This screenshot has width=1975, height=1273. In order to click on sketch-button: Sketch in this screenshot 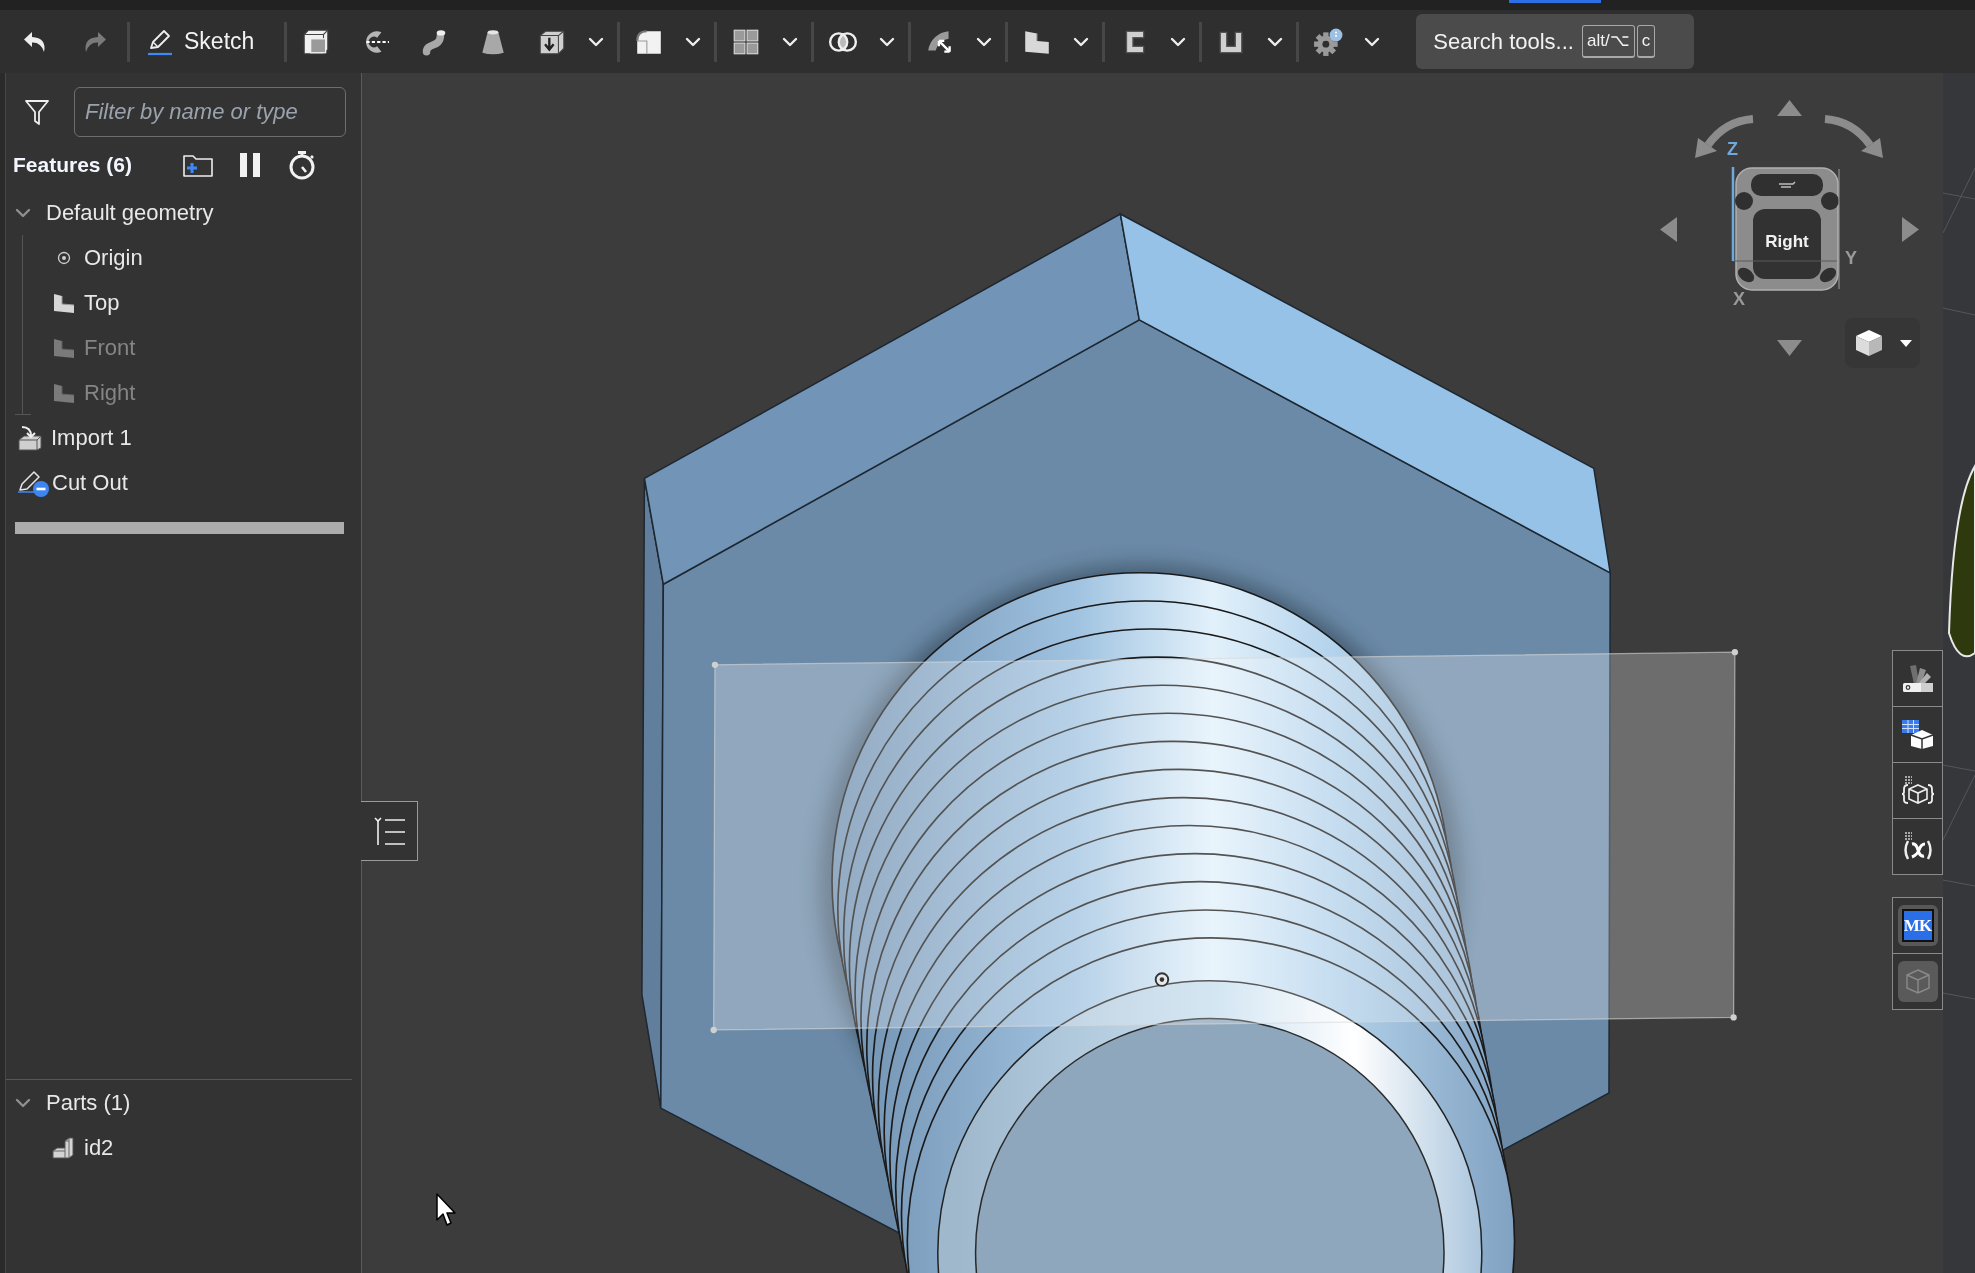, I will do `click(200, 41)`.